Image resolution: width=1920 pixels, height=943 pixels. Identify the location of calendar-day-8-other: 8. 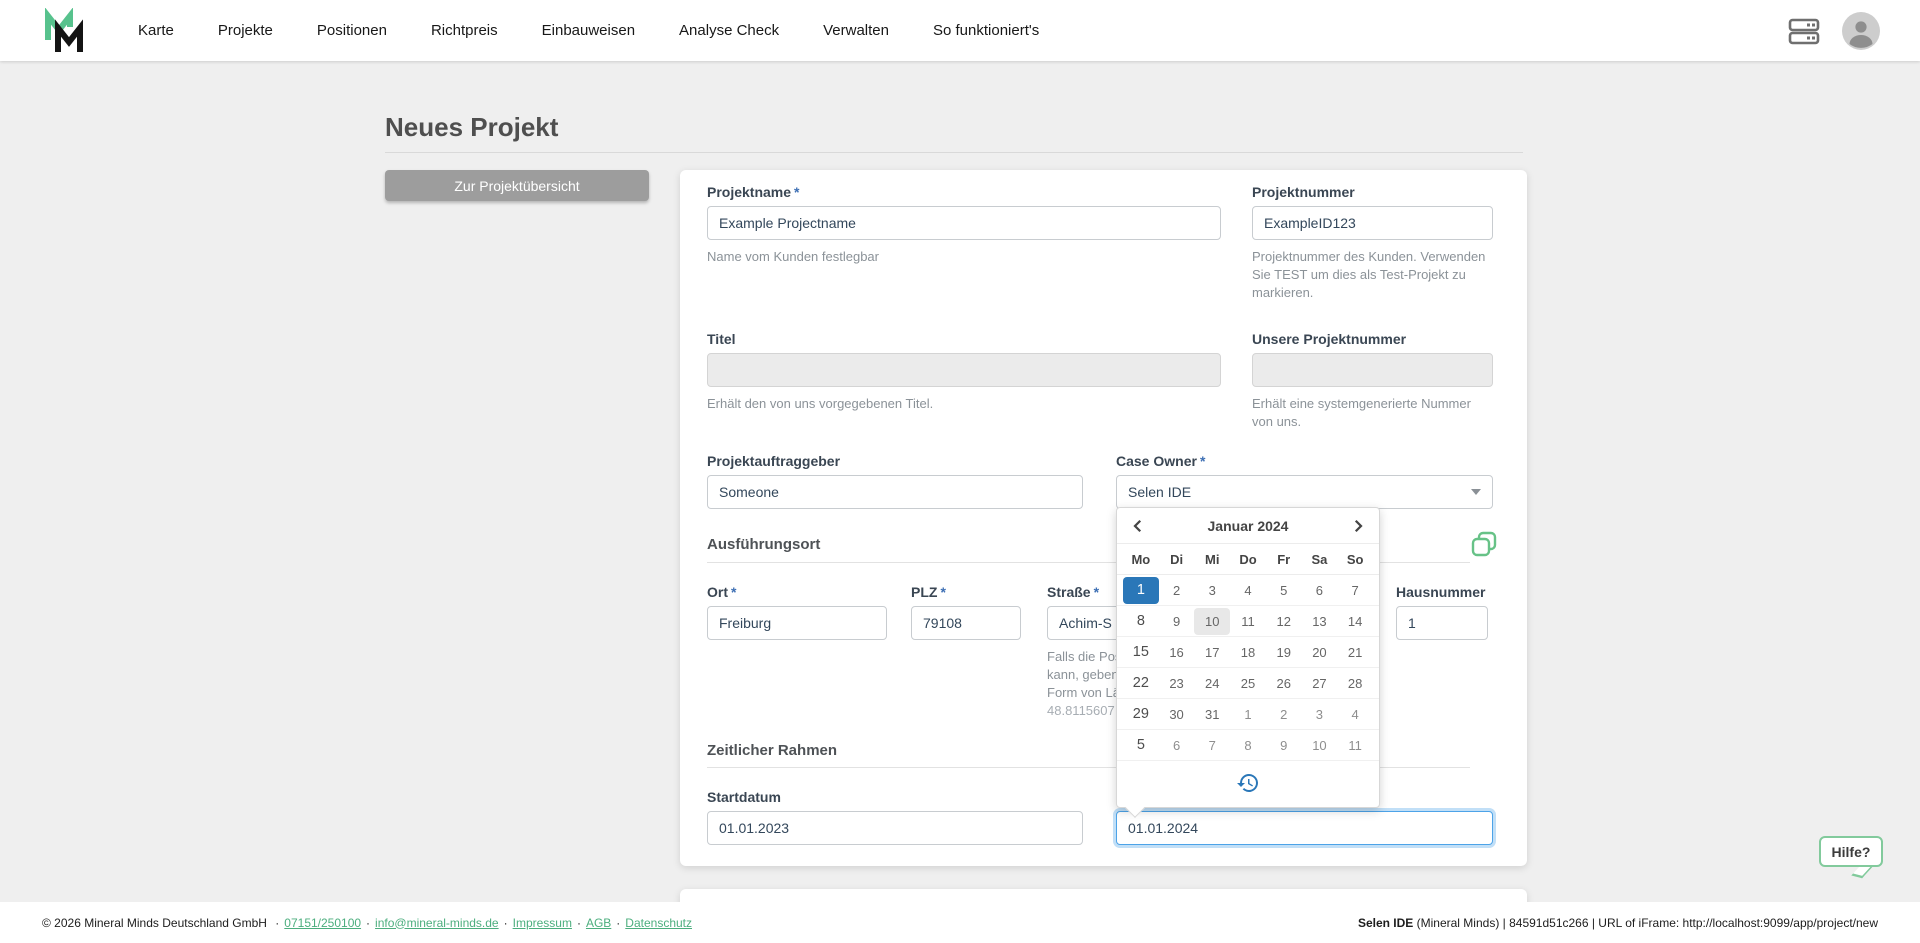
(1248, 745).